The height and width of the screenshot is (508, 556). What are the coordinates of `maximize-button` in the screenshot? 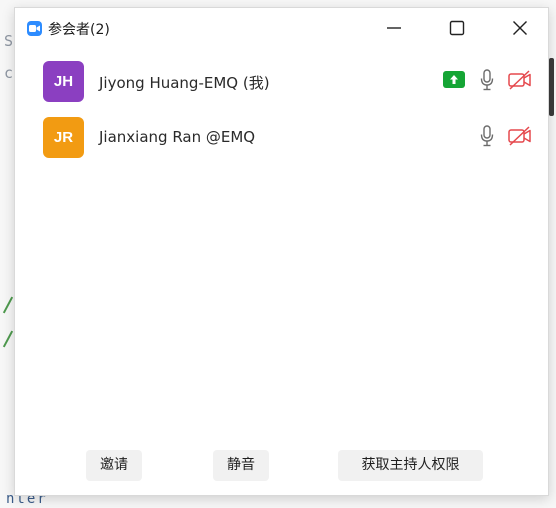 It's located at (457, 28).